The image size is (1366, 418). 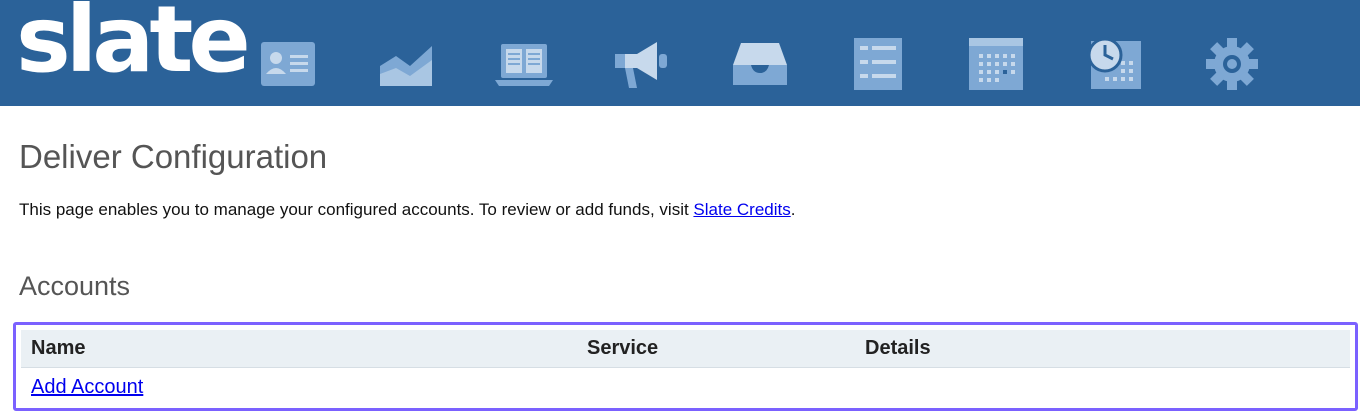 I want to click on gear-icon, so click(x=1232, y=64).